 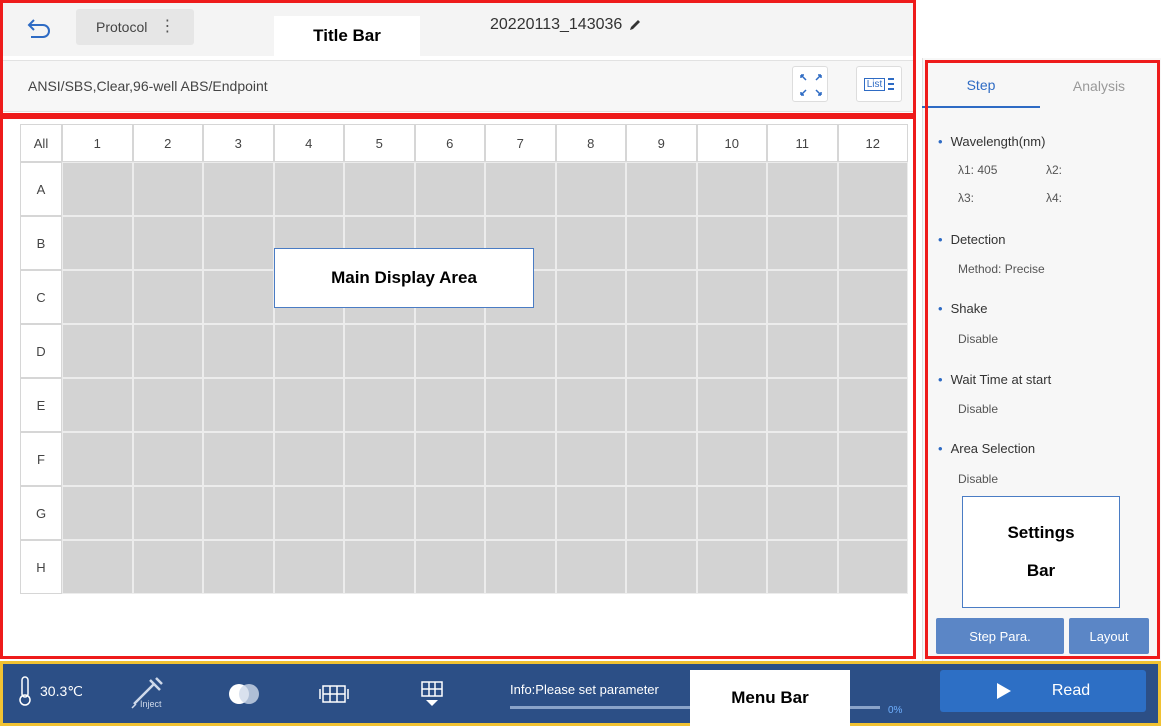 I want to click on settings-callout-line1: Settings, so click(x=1041, y=532).